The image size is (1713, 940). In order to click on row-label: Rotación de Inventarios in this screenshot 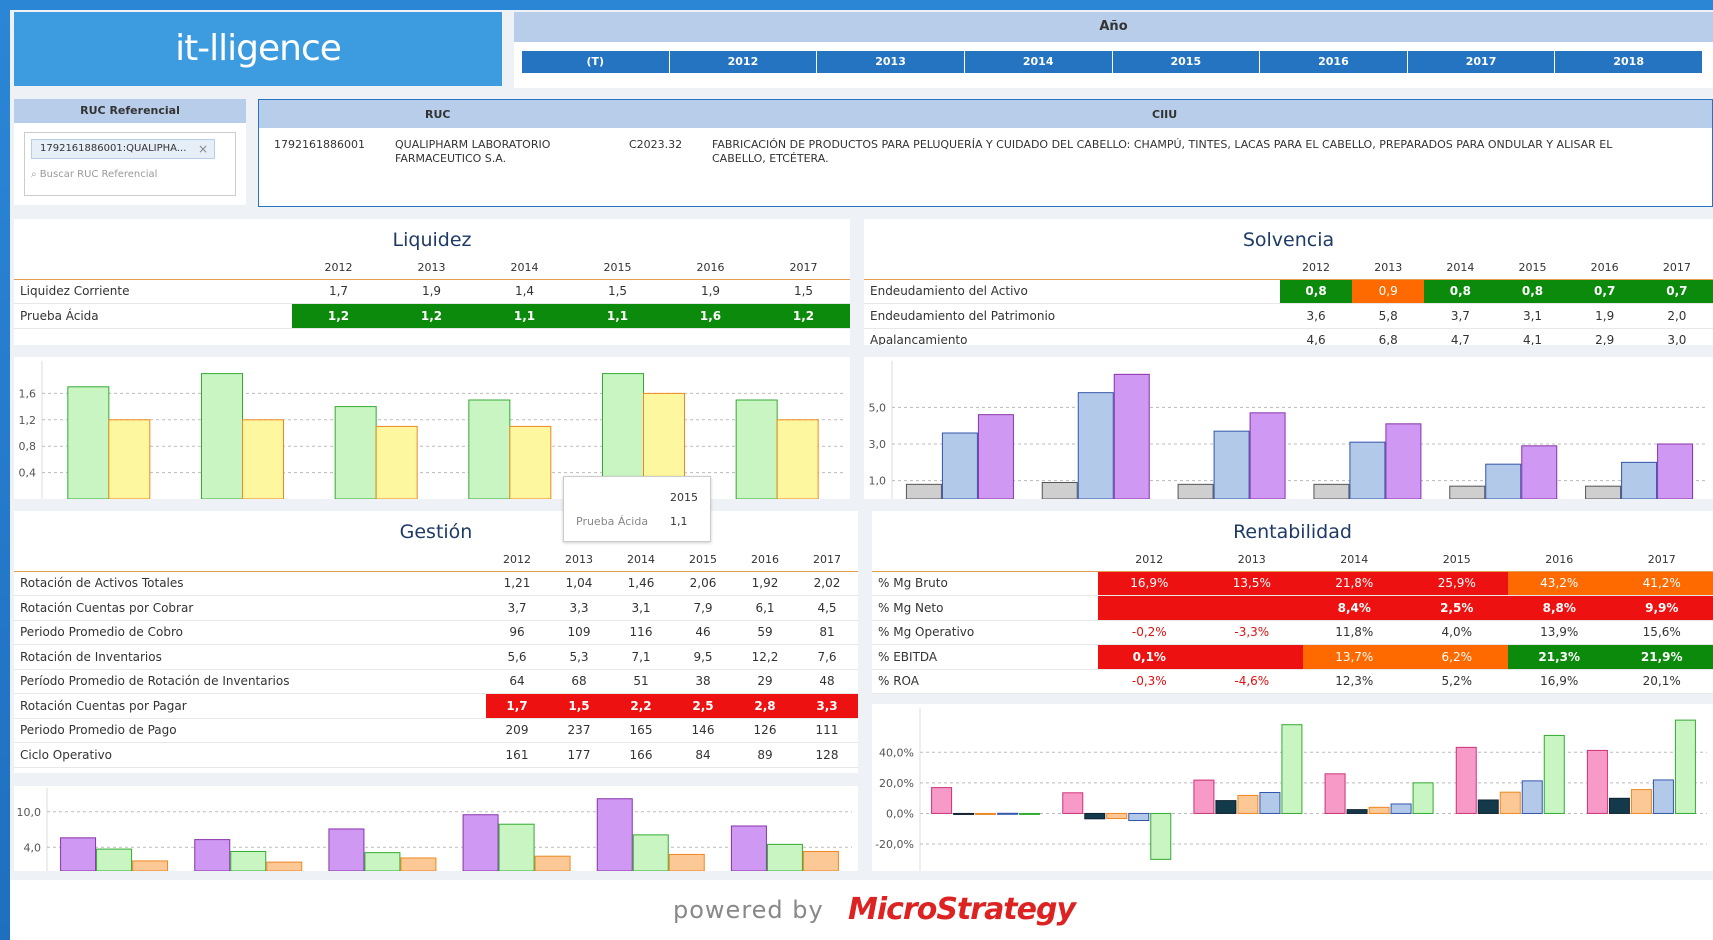, I will do `click(250, 657)`.